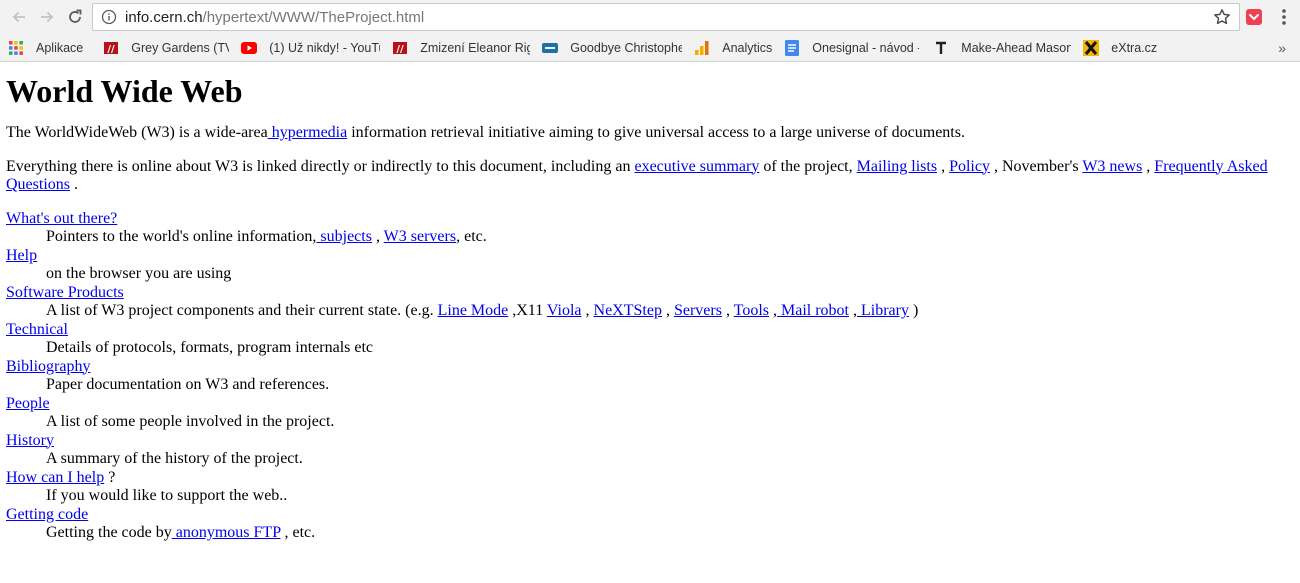 The image size is (1300, 583). I want to click on info-icon, so click(109, 17).